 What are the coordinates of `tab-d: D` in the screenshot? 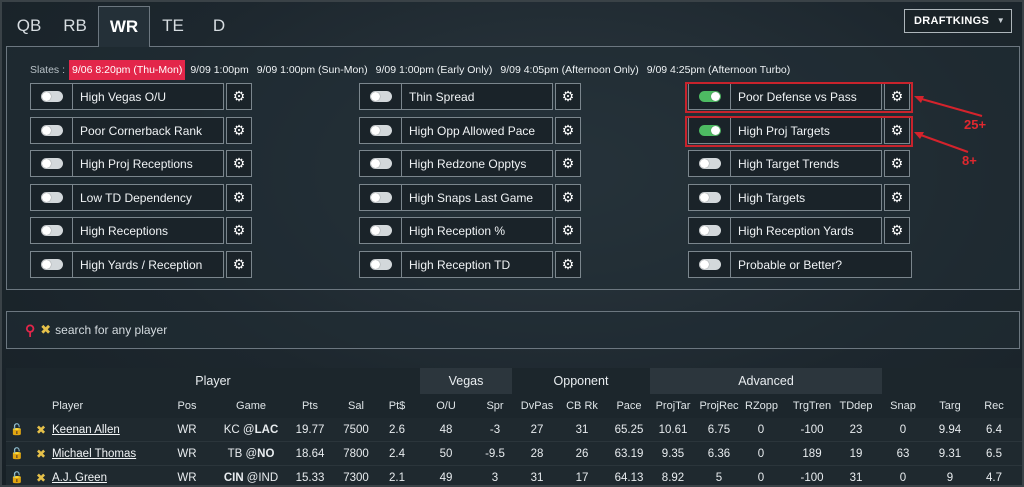 It's located at (219, 26).